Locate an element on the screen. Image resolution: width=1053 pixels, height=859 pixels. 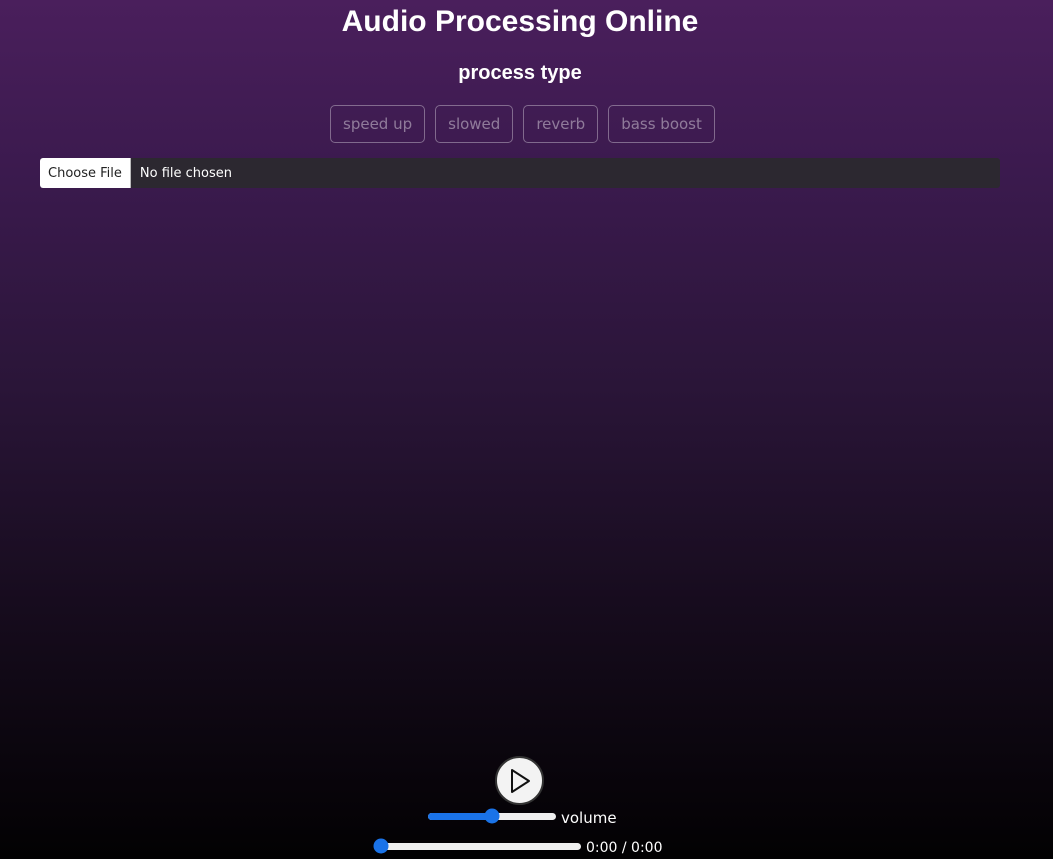
speed-up-button: speed up is located at coordinates (378, 124).